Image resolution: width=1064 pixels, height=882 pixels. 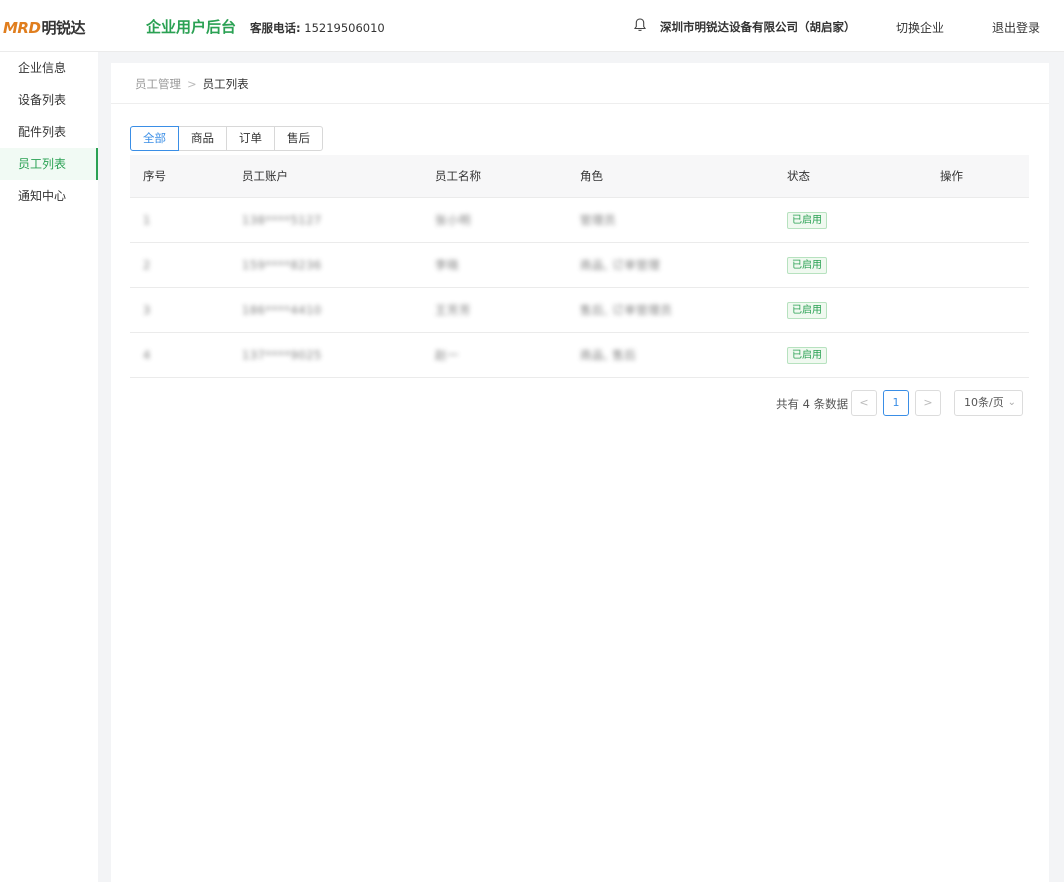 I want to click on next-page-button: >, so click(x=928, y=403).